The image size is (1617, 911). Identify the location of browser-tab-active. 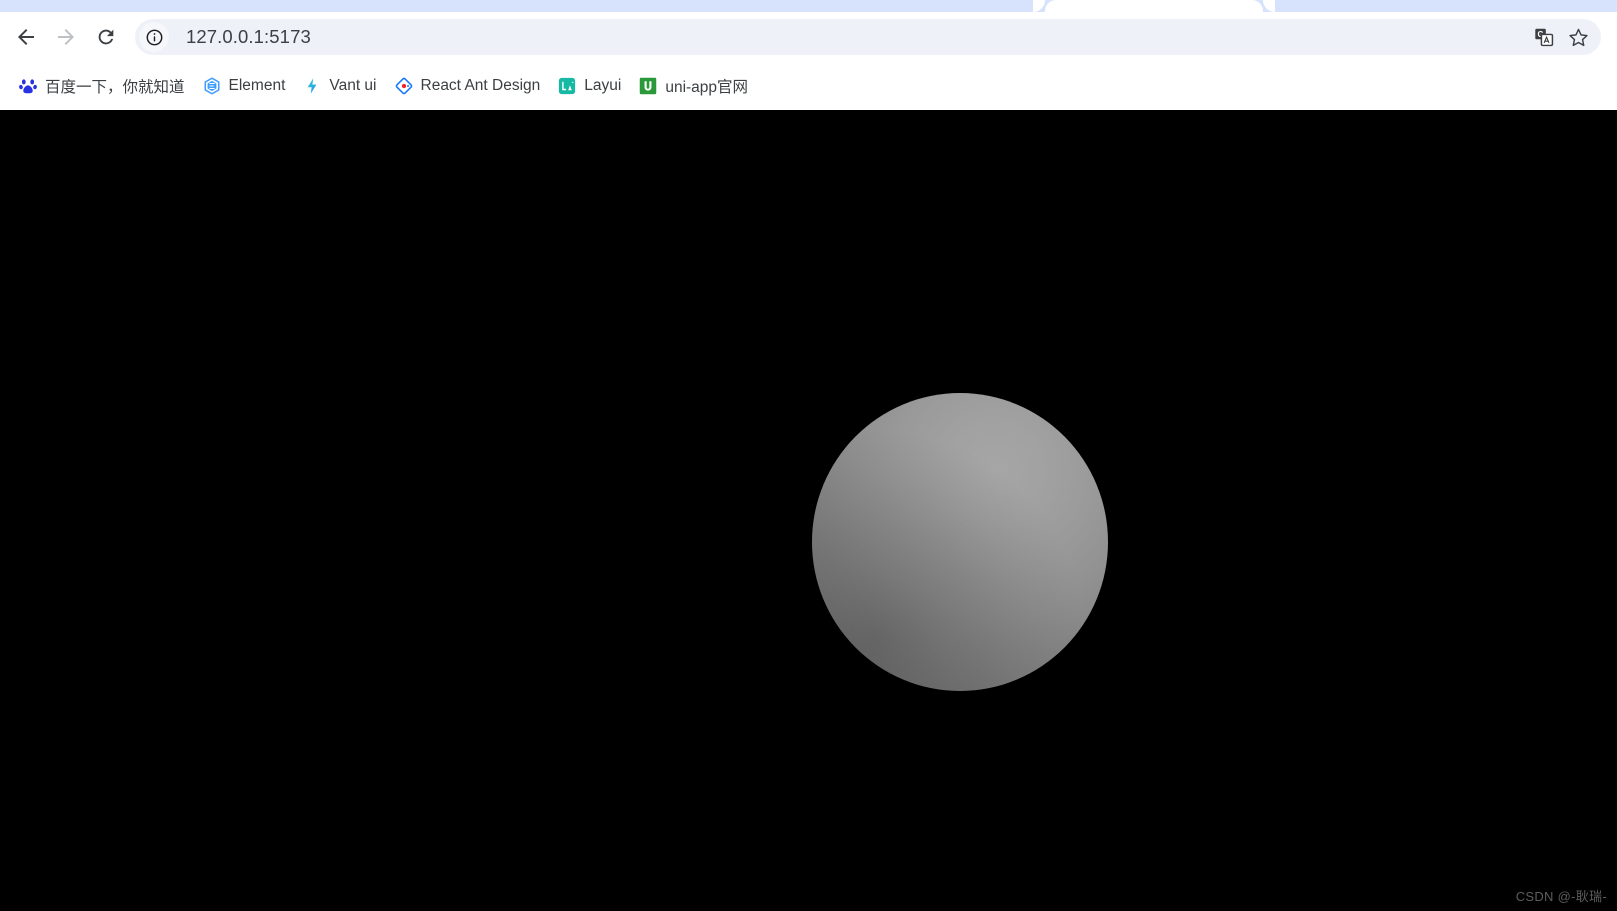
(1154, 6).